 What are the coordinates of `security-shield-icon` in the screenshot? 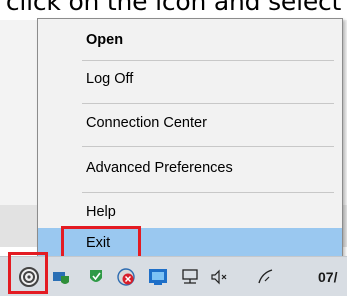 It's located at (96, 277).